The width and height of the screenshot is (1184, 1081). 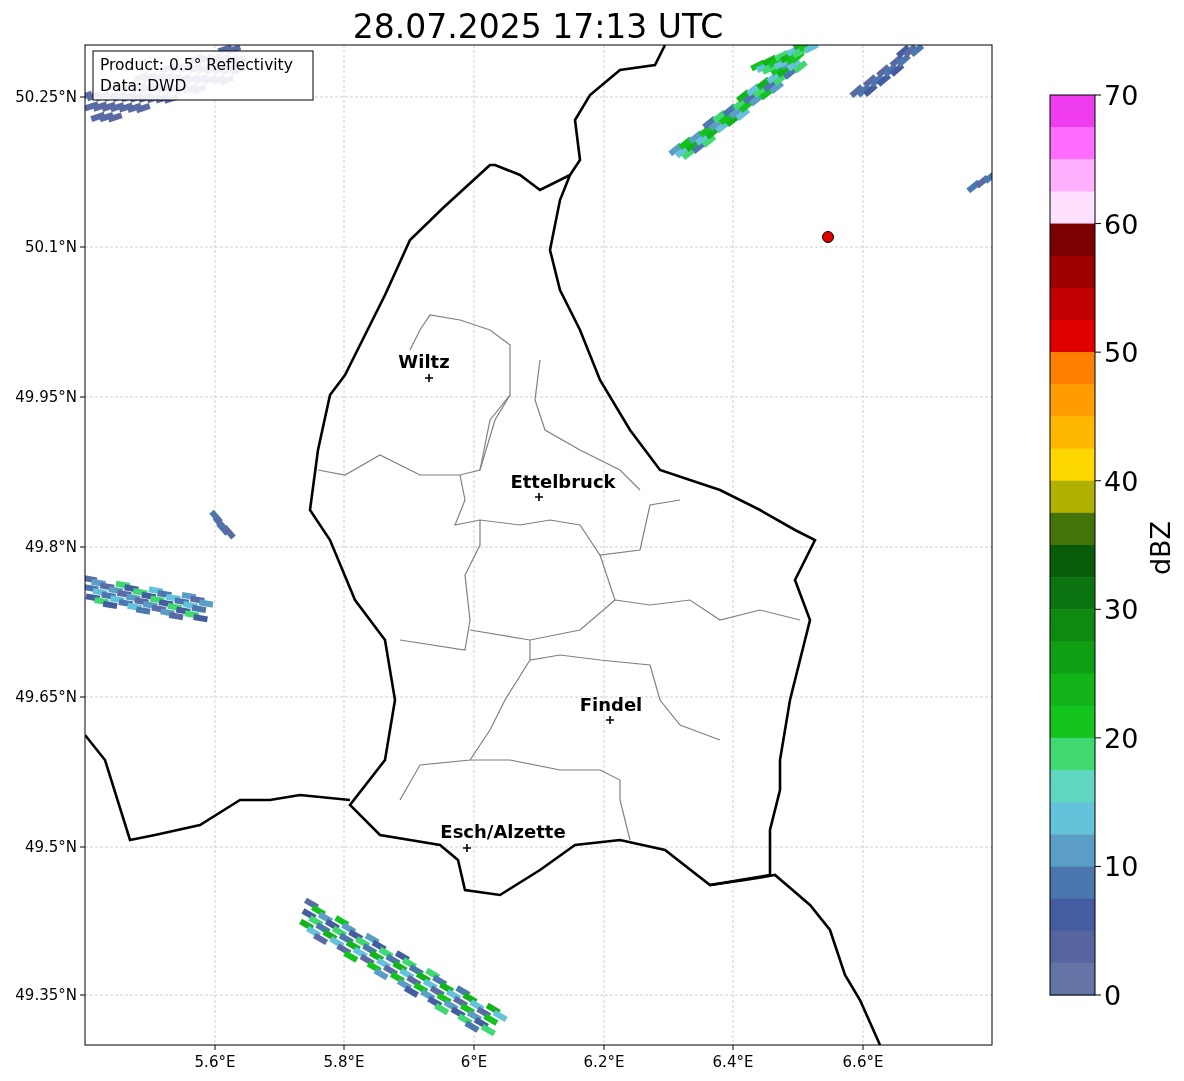 I want to click on latitude-label: 50.1°N, so click(x=50, y=247).